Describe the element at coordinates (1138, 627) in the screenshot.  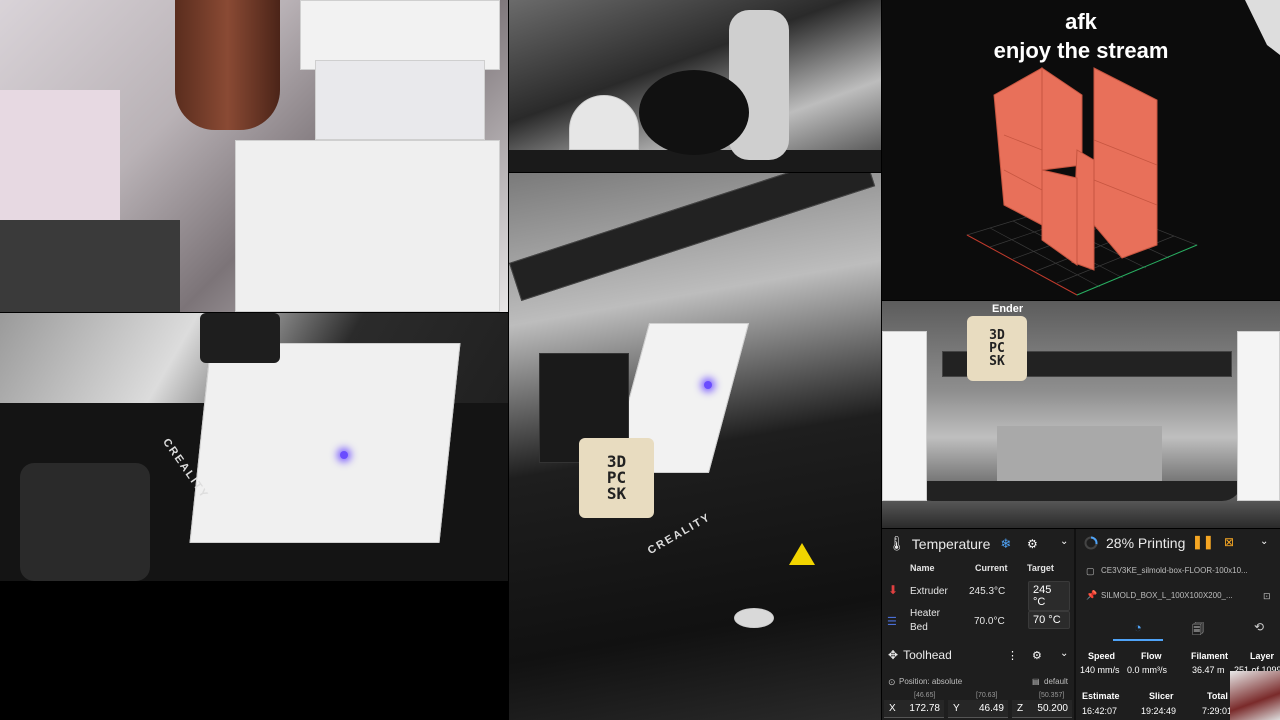
I see `tab-status-gauge-icon: ◔` at that location.